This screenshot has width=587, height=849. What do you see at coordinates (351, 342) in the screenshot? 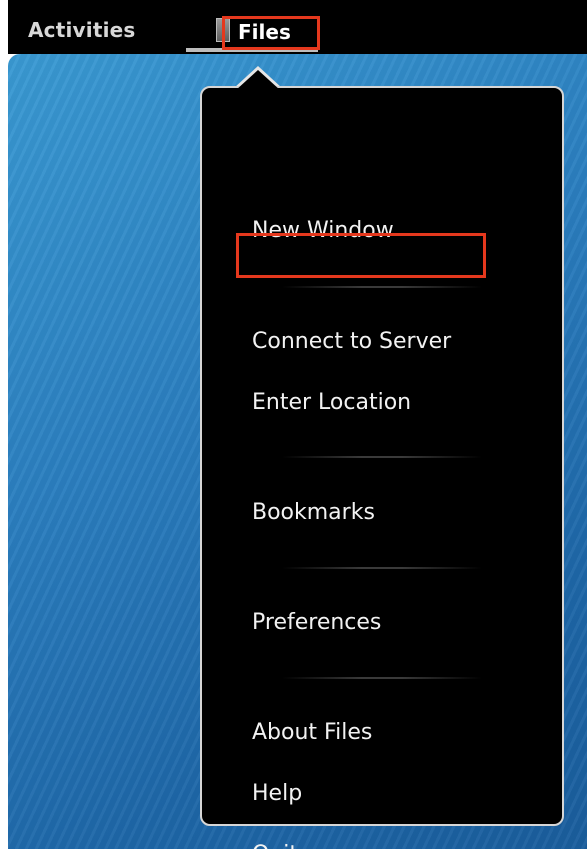
I see `menu-item-connect-to-server: Connect to Server` at bounding box center [351, 342].